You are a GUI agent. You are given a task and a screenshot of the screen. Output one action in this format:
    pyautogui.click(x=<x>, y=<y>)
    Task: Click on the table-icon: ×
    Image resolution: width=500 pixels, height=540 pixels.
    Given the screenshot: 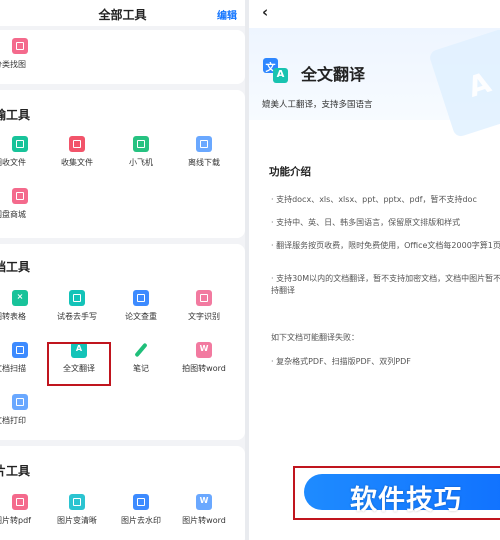 What is the action you would take?
    pyautogui.click(x=20, y=298)
    